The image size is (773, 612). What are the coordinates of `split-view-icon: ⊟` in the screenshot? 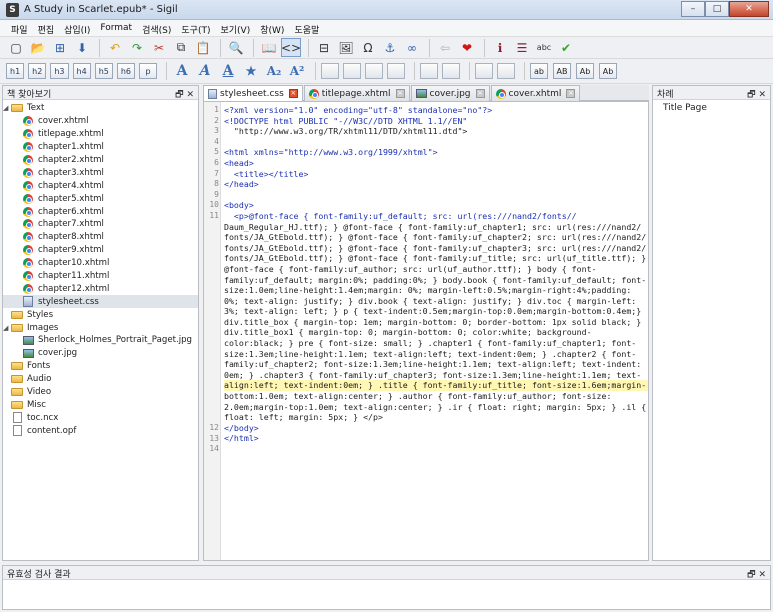 It's located at (324, 47).